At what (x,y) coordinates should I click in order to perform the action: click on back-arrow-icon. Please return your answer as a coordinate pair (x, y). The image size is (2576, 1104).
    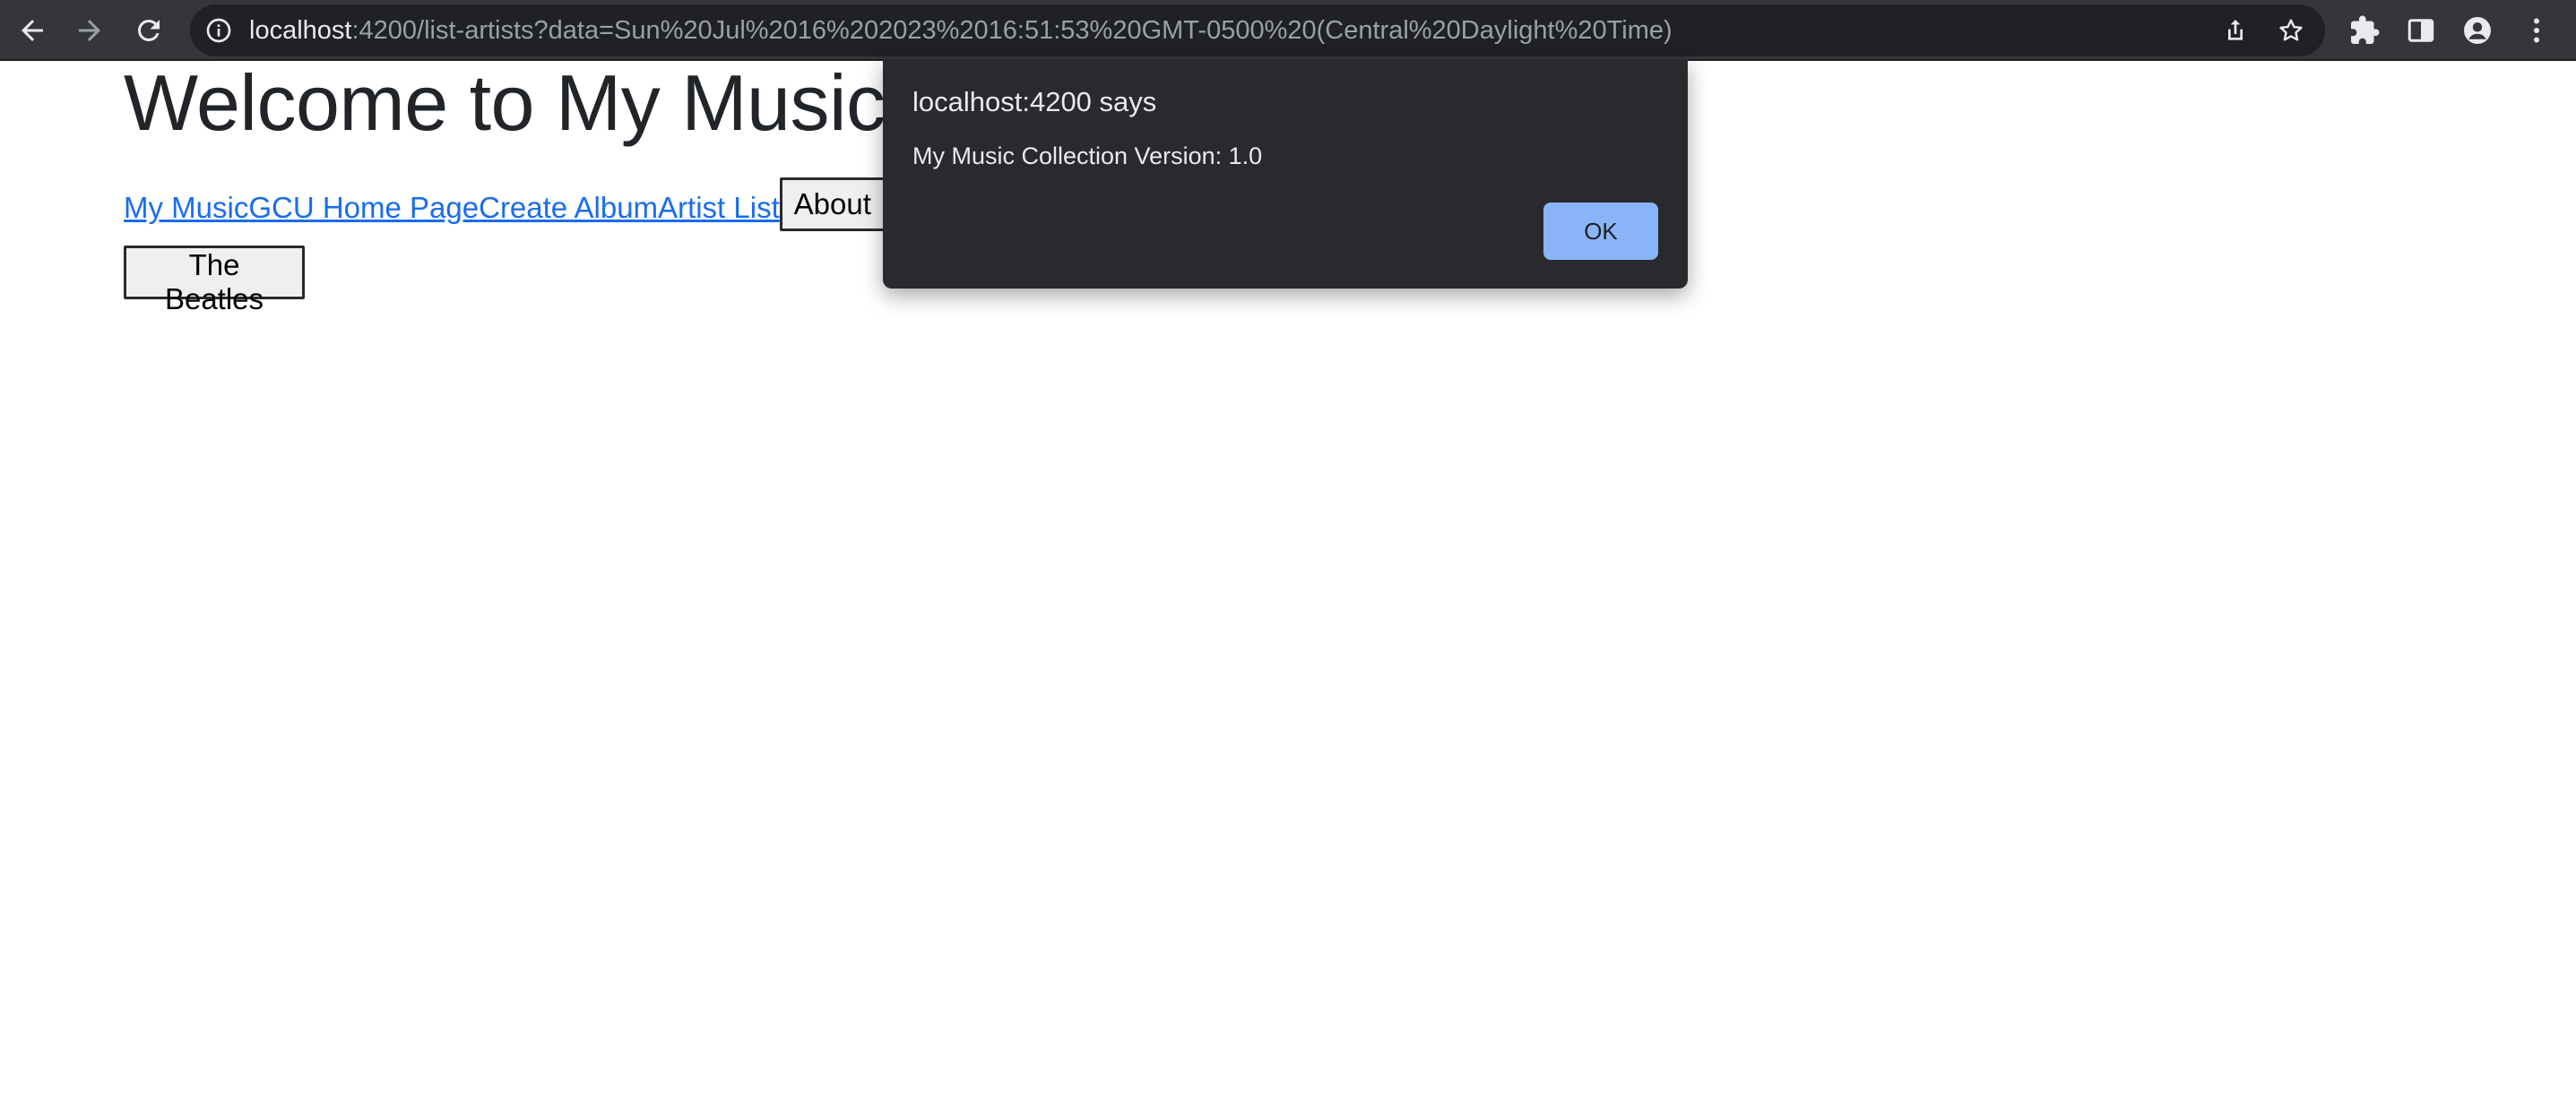
    Looking at the image, I should click on (32, 31).